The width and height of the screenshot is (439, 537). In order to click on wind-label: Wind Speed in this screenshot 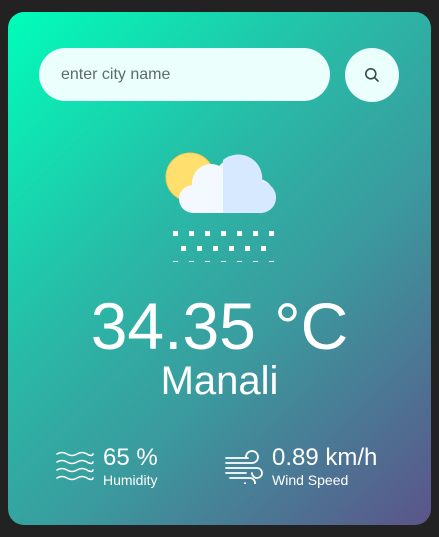, I will do `click(310, 480)`.